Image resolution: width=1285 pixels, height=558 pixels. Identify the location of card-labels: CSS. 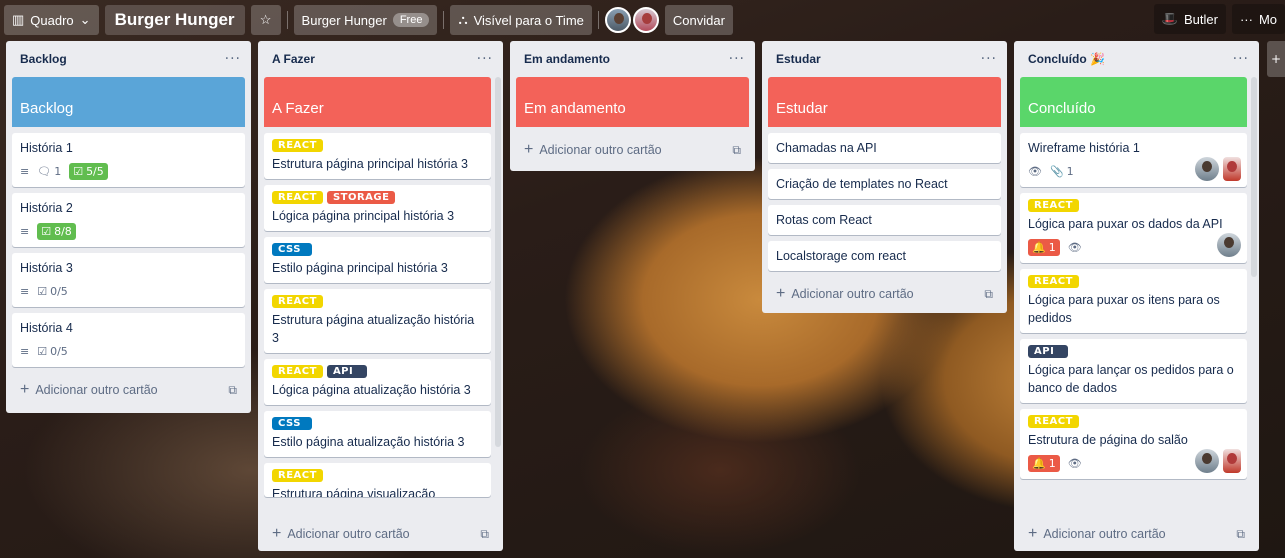
(377, 423).